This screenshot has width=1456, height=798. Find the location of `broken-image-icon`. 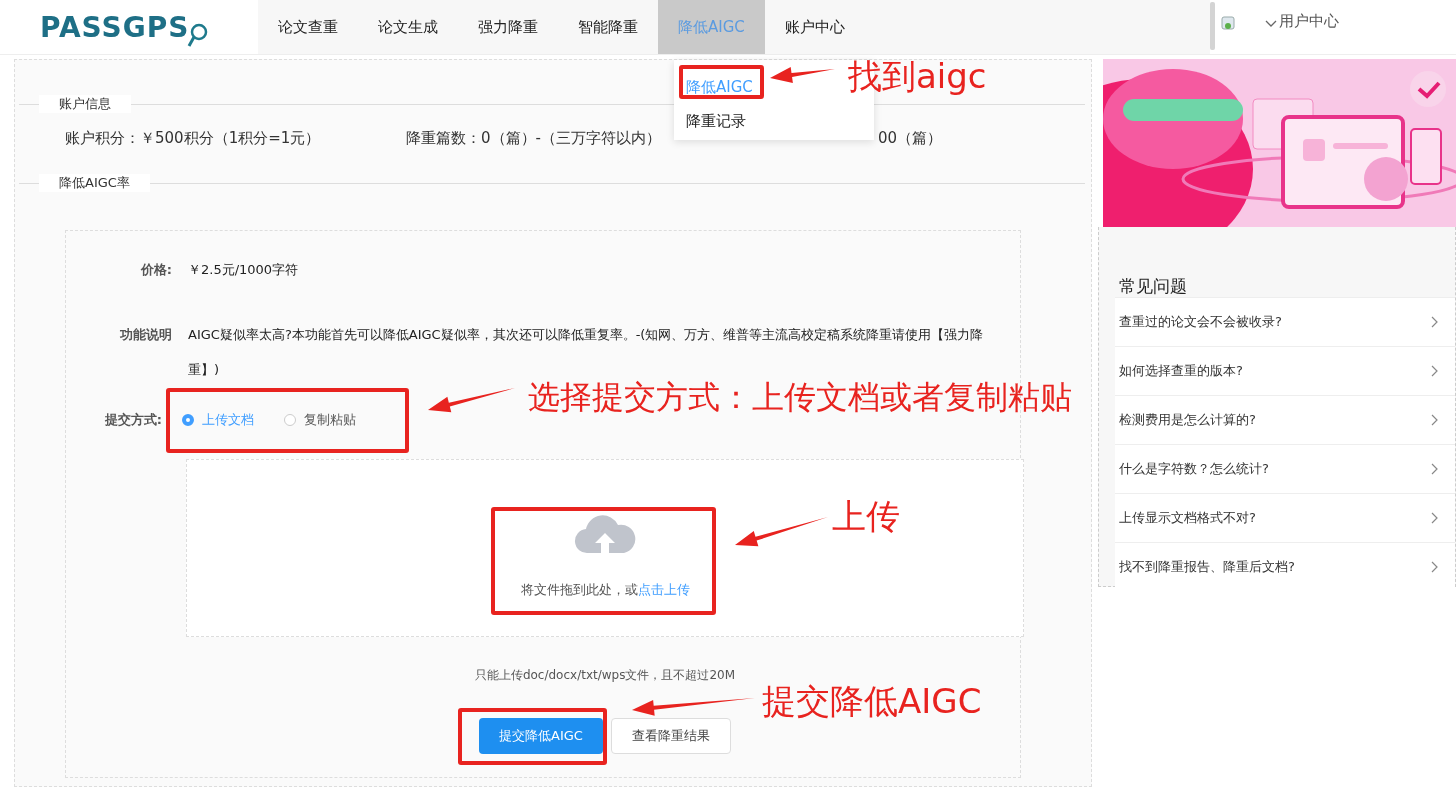

broken-image-icon is located at coordinates (1228, 23).